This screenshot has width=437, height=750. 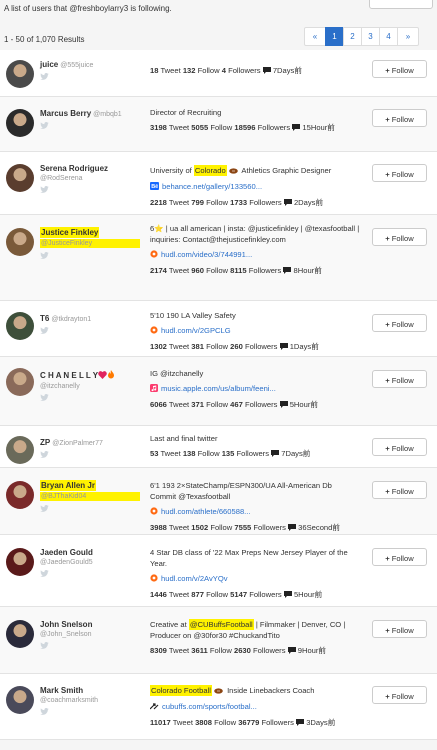 I want to click on bio-highlight: Colorado Football, so click(x=181, y=690).